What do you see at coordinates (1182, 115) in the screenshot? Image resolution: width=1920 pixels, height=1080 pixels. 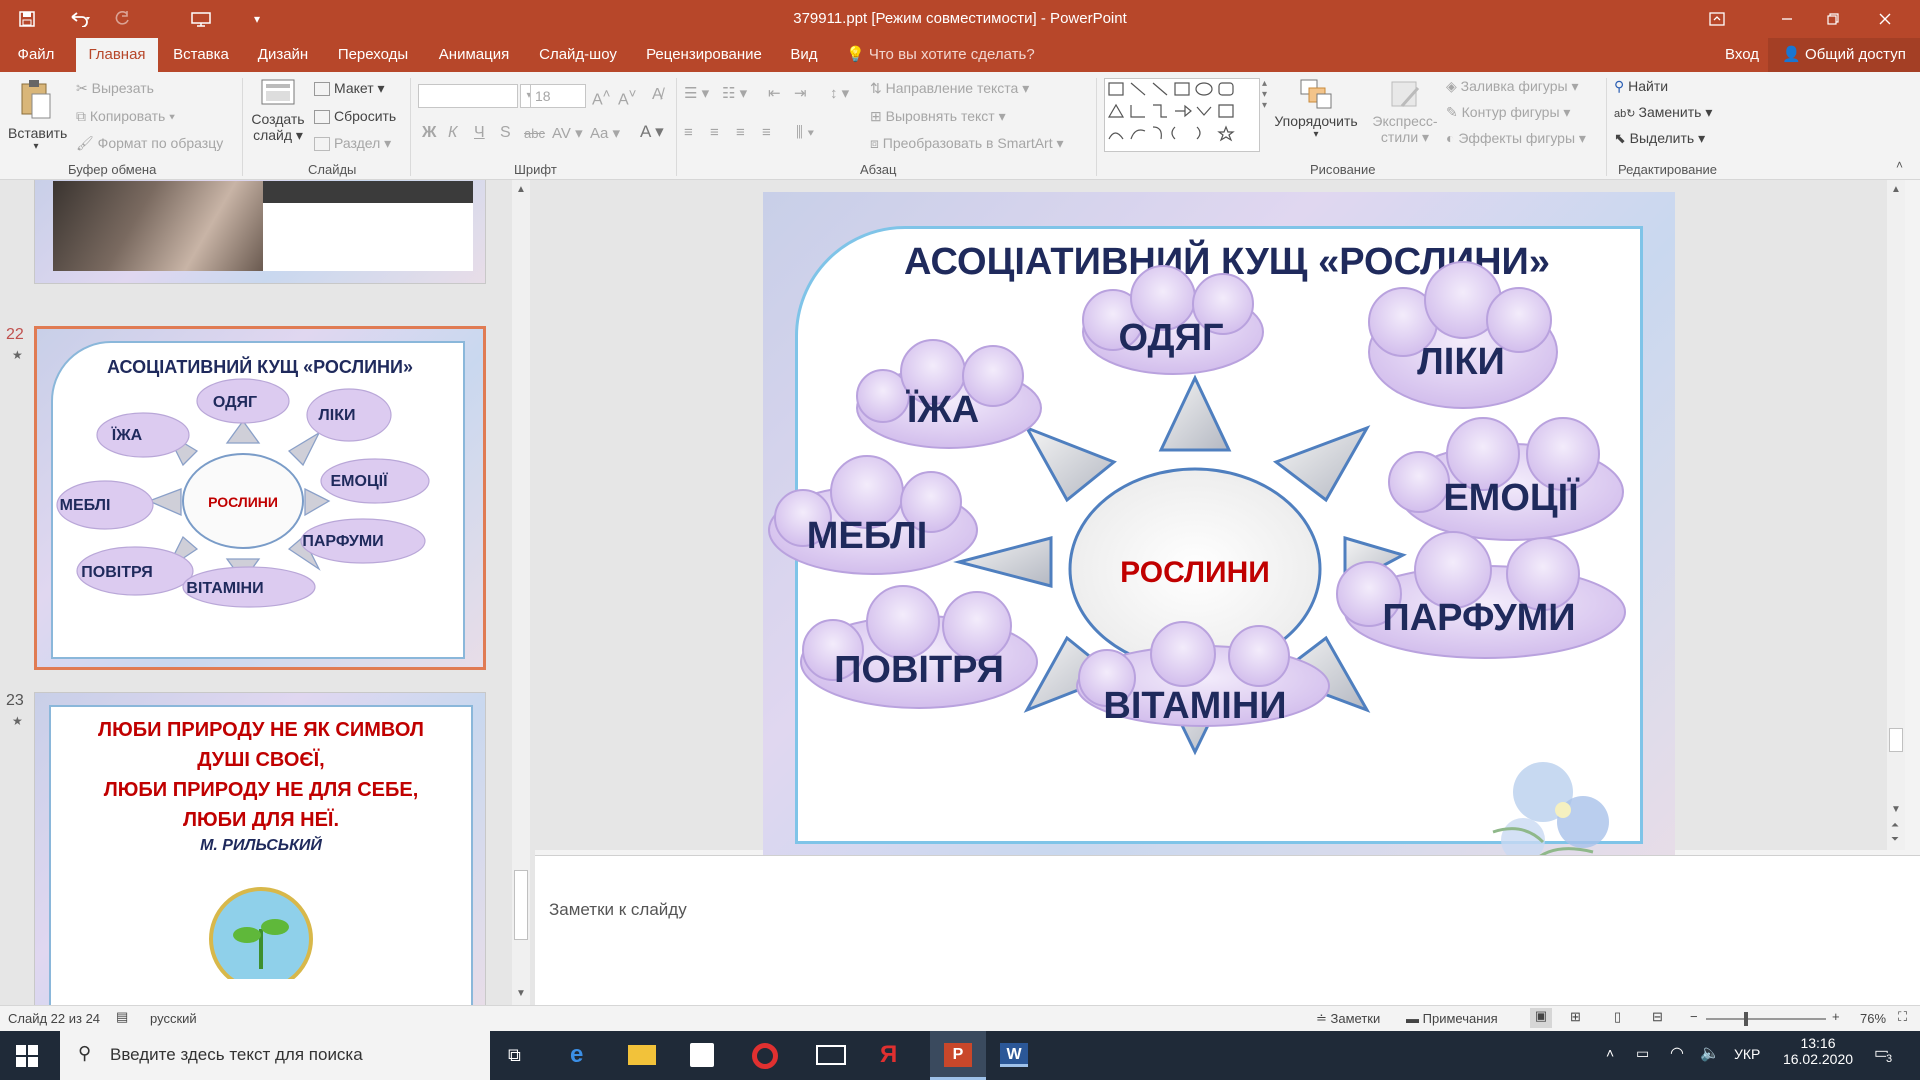 I see `shapes-gallery` at bounding box center [1182, 115].